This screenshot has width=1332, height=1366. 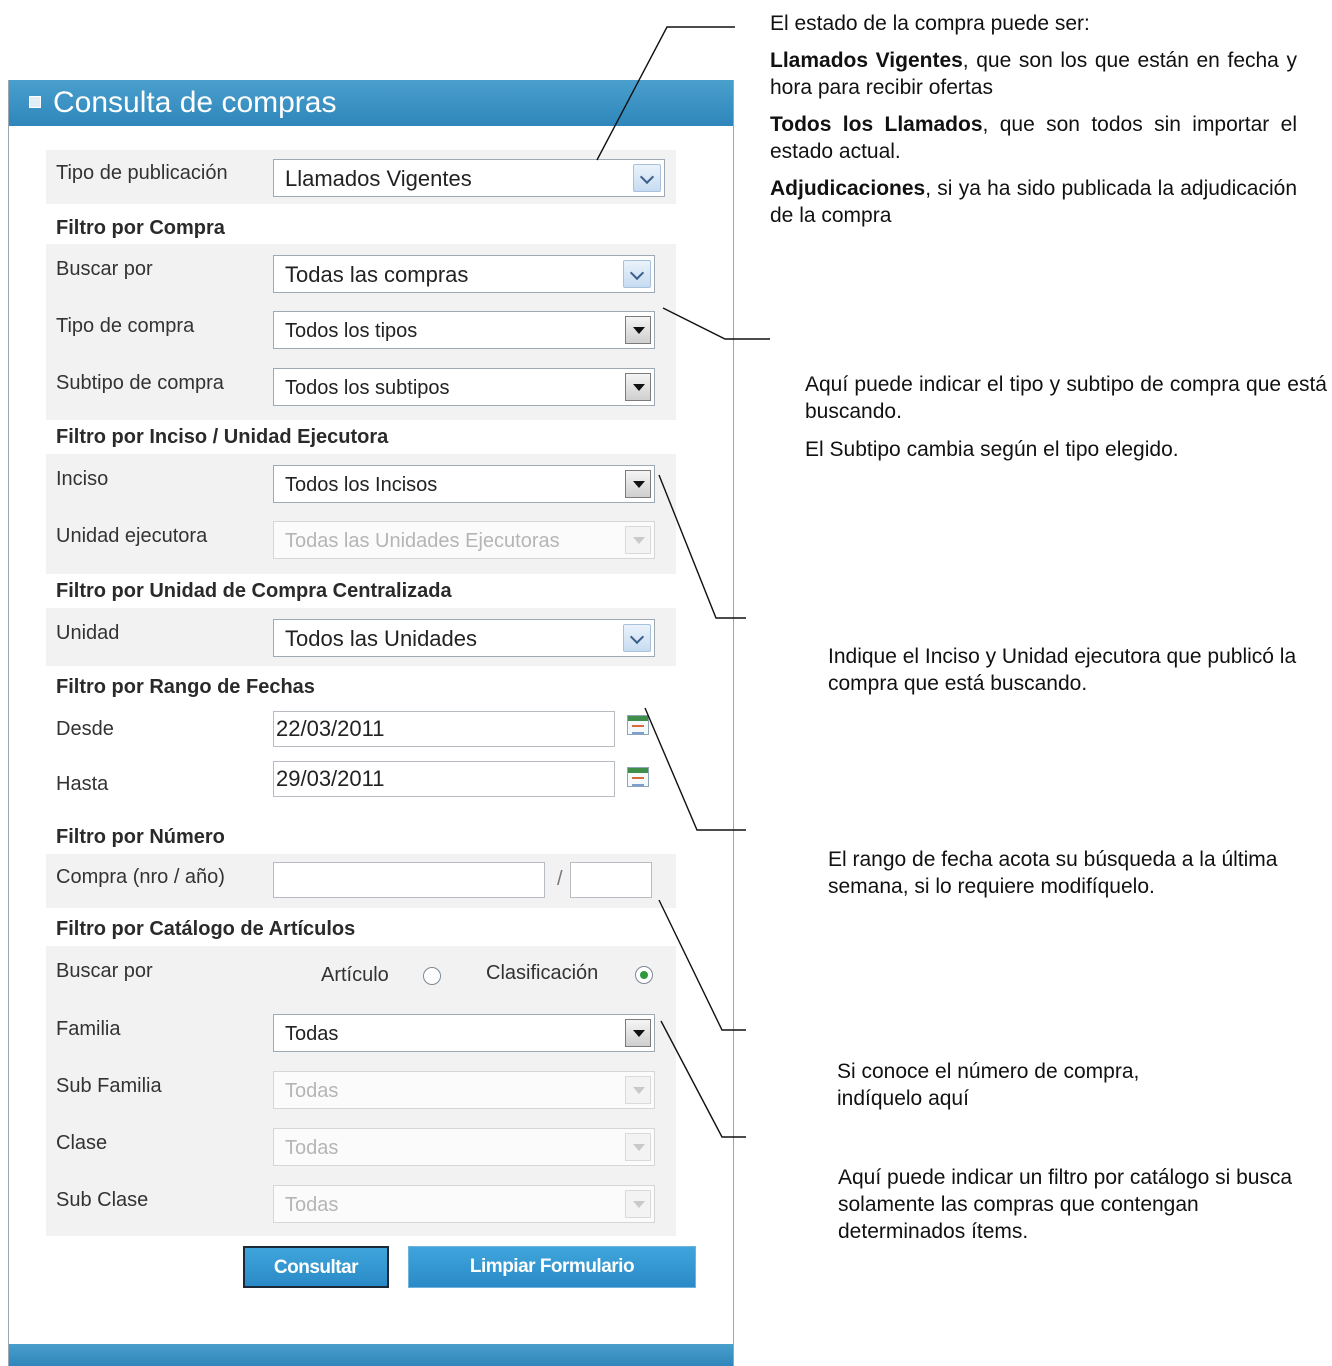 I want to click on callout-line-numero, so click(x=702, y=965).